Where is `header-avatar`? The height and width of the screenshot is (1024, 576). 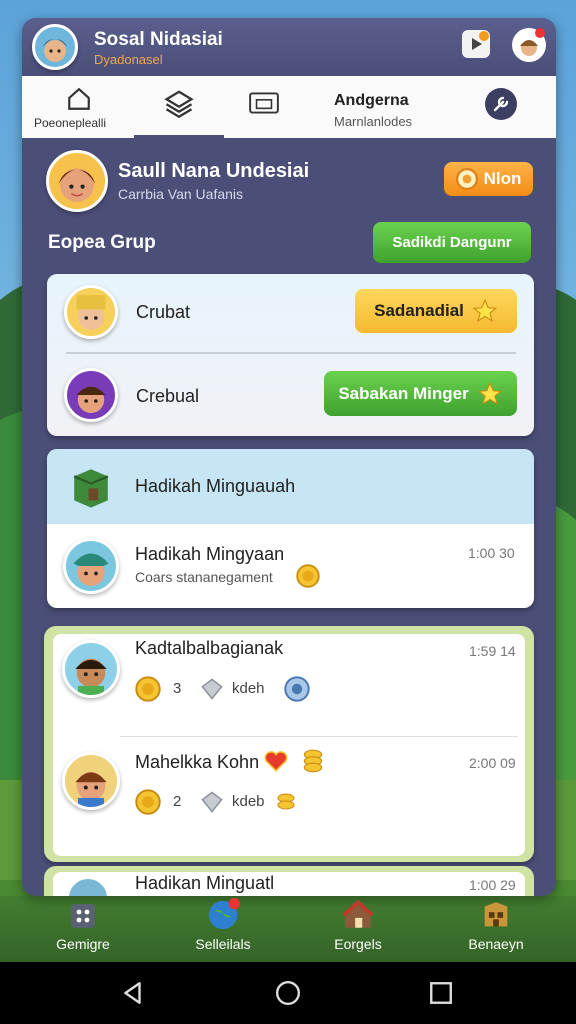 header-avatar is located at coordinates (55, 47).